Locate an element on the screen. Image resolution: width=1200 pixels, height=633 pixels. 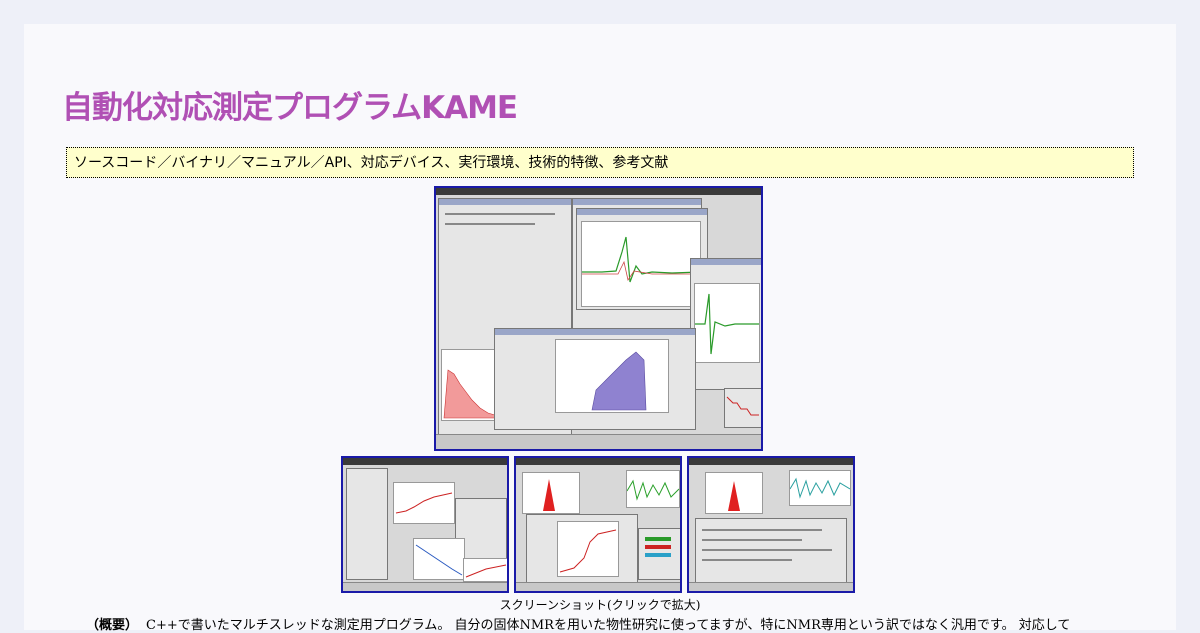
nav-link-environment: 実行環境 is located at coordinates (486, 163).